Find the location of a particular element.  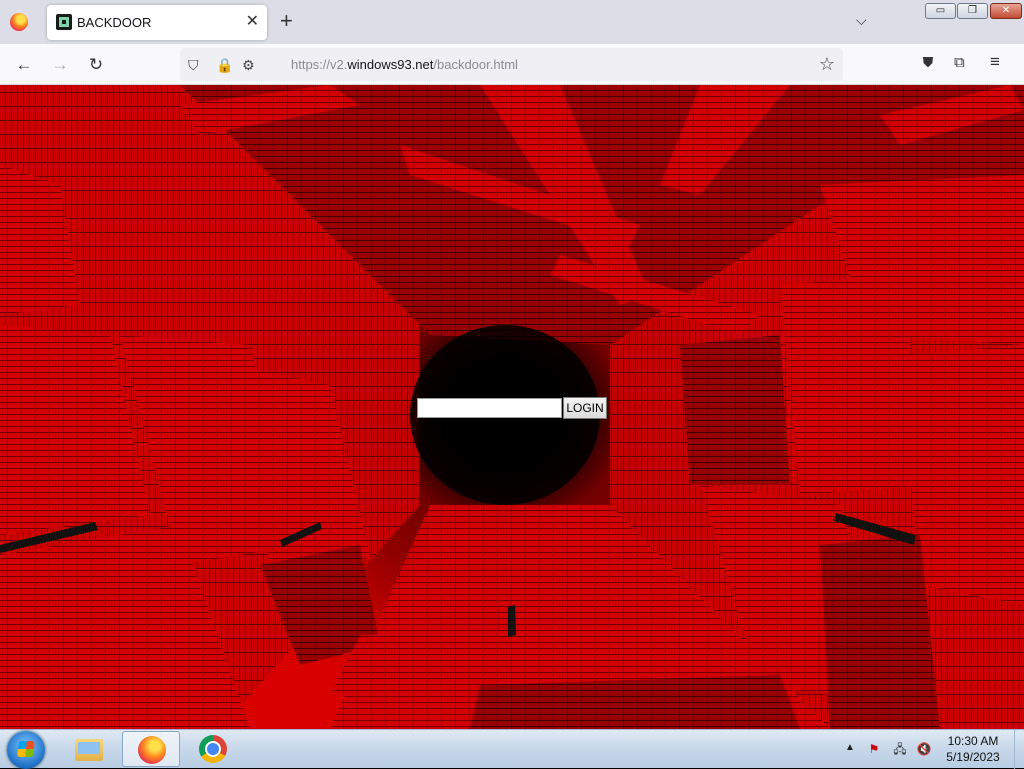

clock-time: 10:30 AM is located at coordinates (973, 741).